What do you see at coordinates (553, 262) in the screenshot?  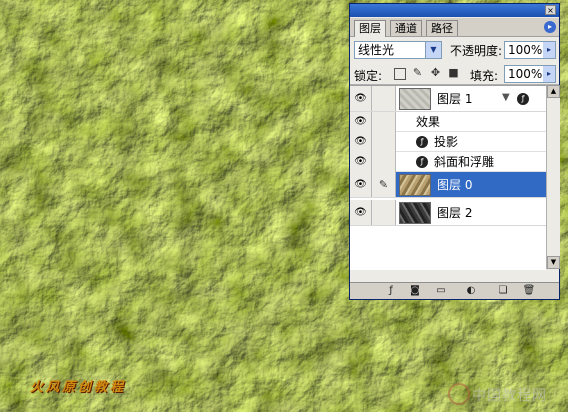 I see `scroll-down-icon: ▼` at bounding box center [553, 262].